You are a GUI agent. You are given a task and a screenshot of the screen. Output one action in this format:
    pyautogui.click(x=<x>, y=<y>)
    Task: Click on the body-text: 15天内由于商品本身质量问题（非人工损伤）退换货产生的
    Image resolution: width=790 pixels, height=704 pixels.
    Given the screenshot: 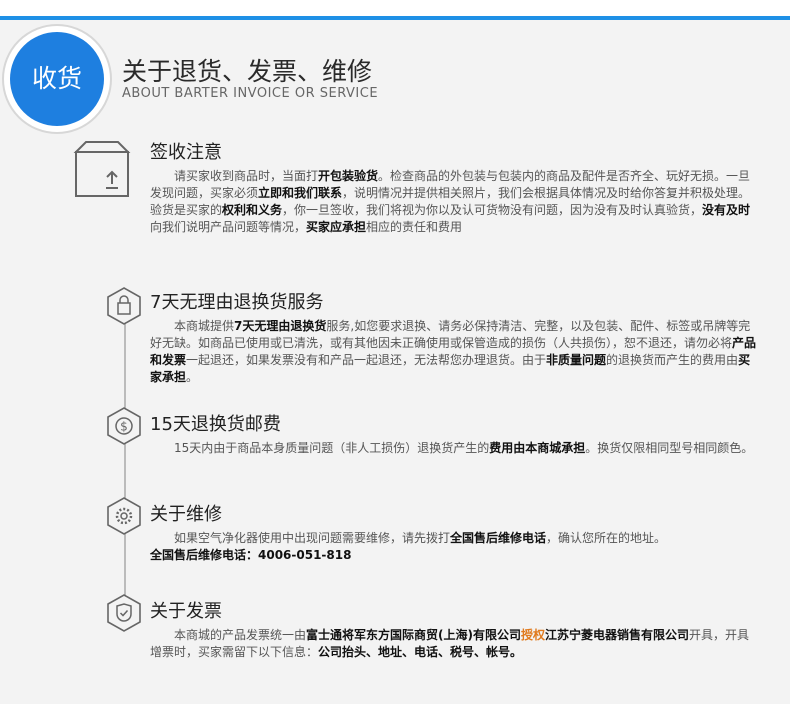 What is the action you would take?
    pyautogui.click(x=332, y=448)
    